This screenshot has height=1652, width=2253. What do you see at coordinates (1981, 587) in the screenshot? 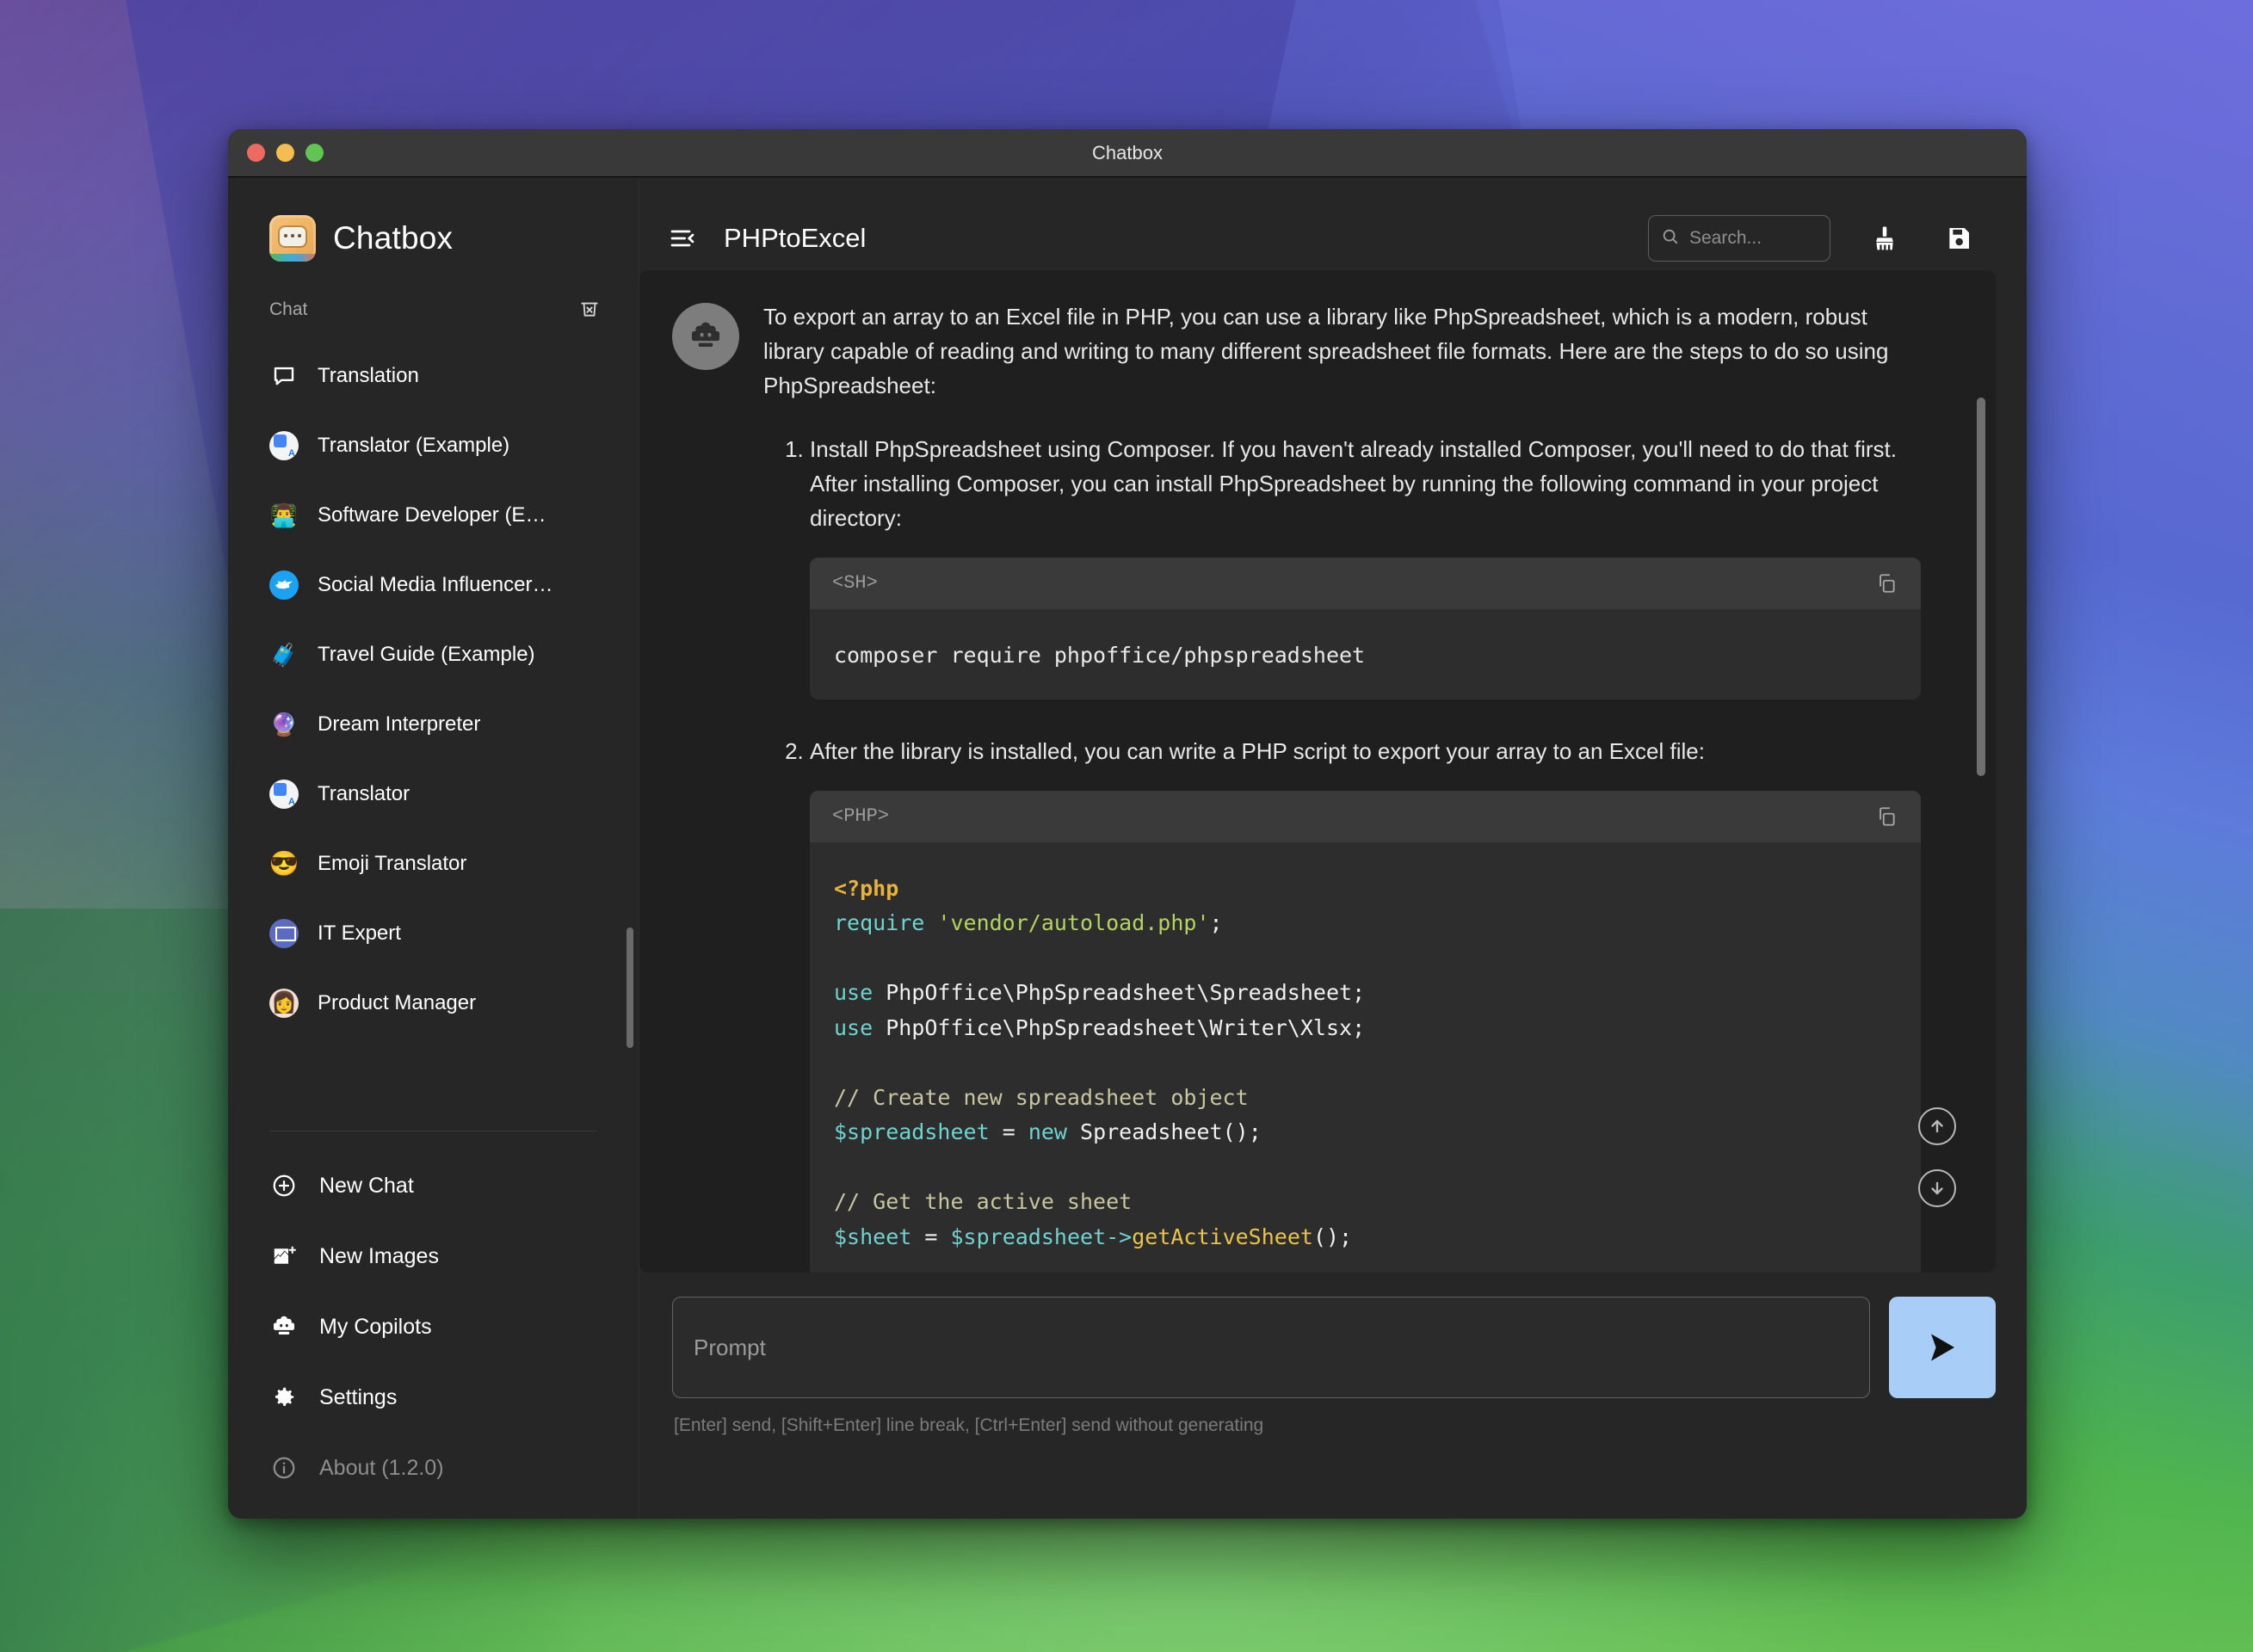
I see `message-scrollbar-thumb` at bounding box center [1981, 587].